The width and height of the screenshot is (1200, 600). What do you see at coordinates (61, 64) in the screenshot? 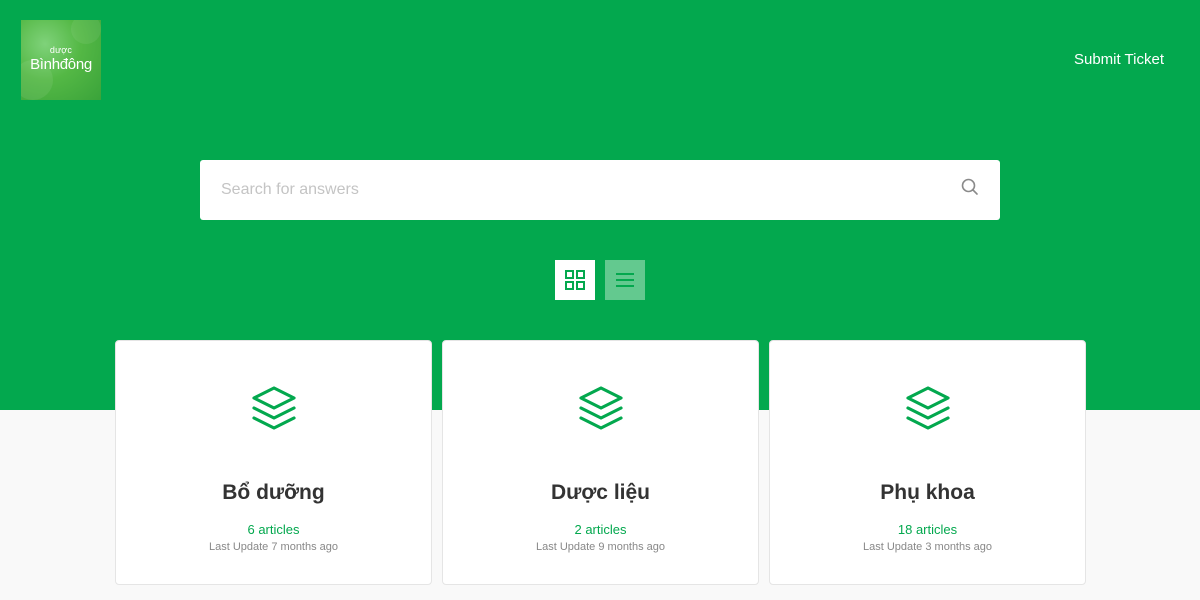
I see `logo-brand-text: Bìnhđông` at bounding box center [61, 64].